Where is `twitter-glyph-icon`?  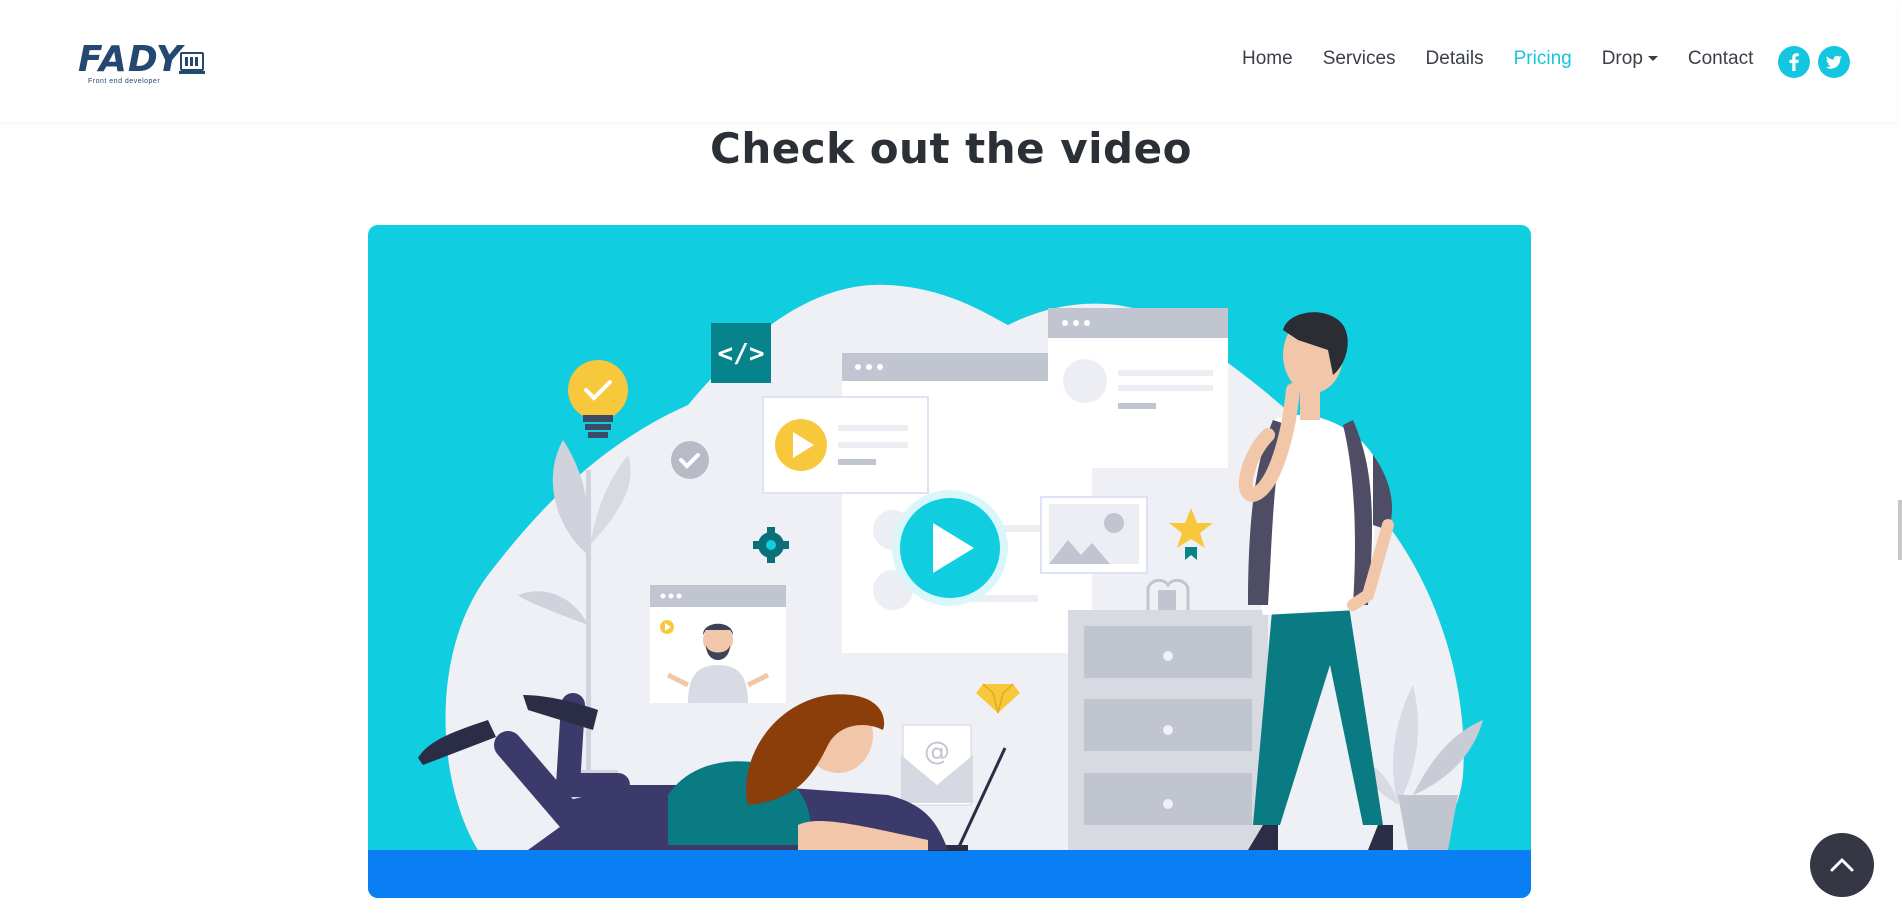 twitter-glyph-icon is located at coordinates (1833, 62).